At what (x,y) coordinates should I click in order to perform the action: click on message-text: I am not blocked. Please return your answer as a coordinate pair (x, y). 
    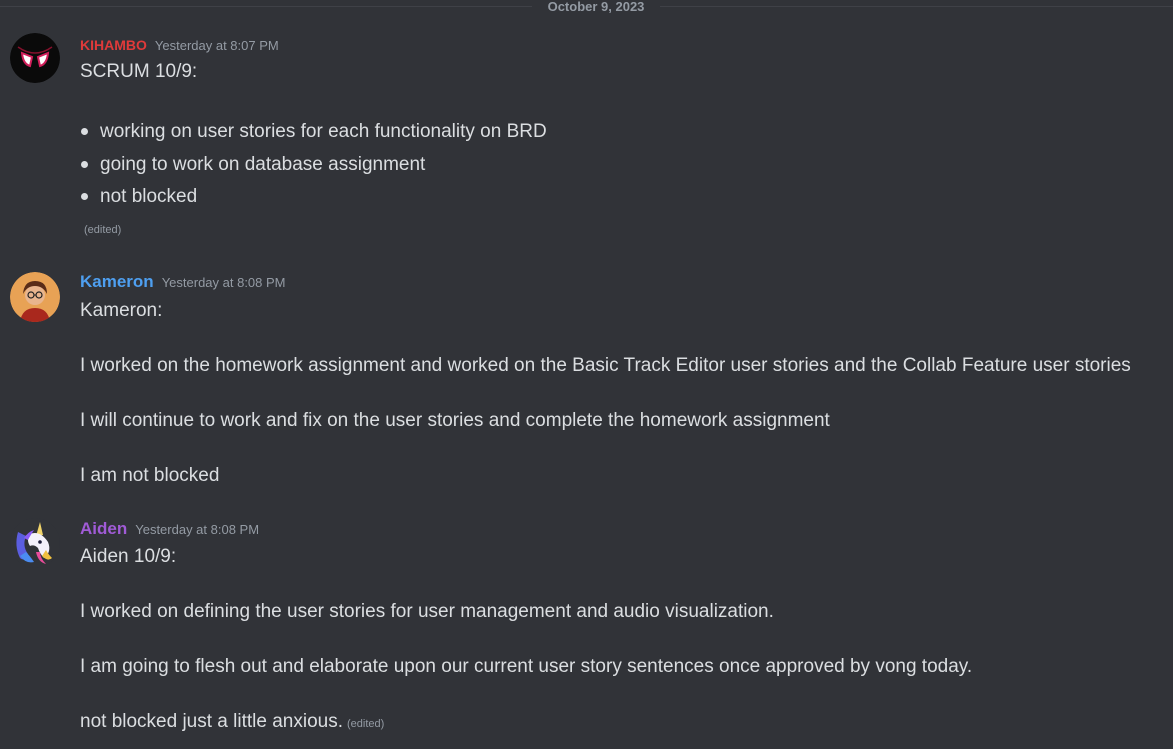
    Looking at the image, I should click on (150, 475).